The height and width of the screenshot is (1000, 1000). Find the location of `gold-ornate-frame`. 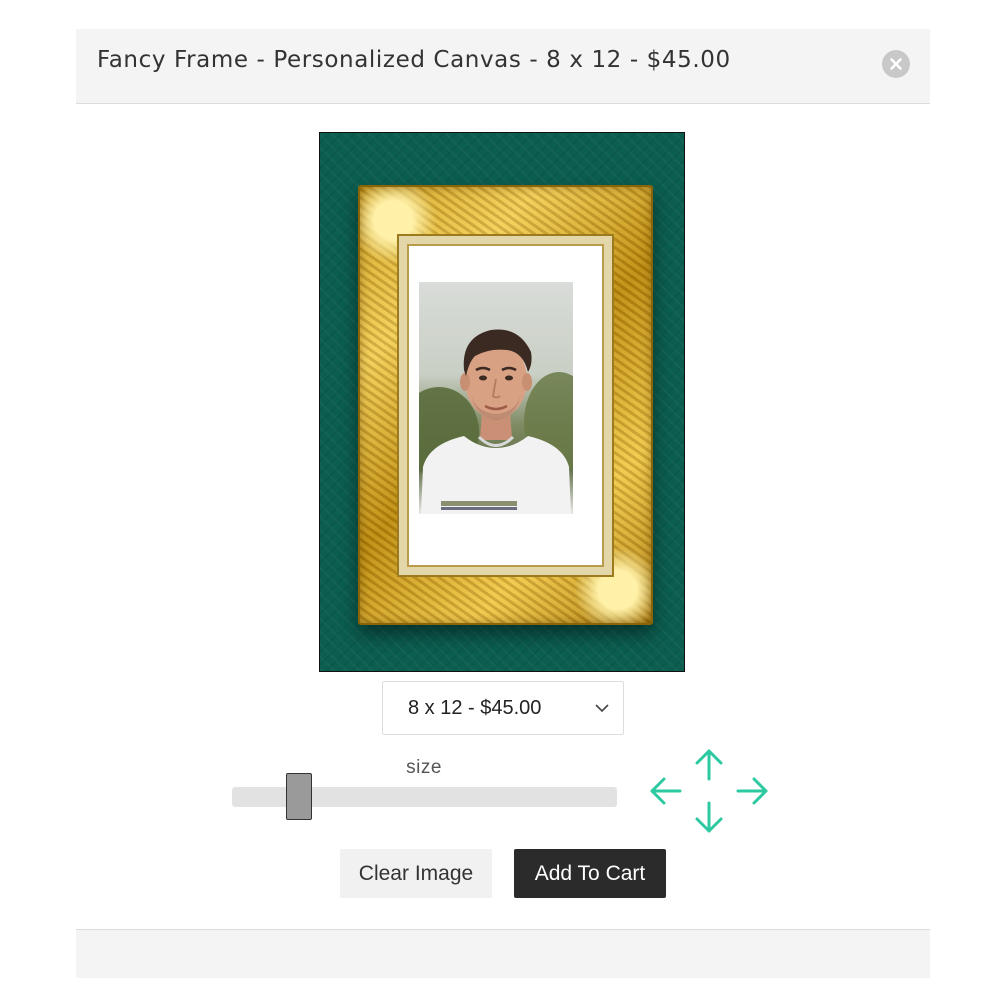

gold-ornate-frame is located at coordinates (505, 405).